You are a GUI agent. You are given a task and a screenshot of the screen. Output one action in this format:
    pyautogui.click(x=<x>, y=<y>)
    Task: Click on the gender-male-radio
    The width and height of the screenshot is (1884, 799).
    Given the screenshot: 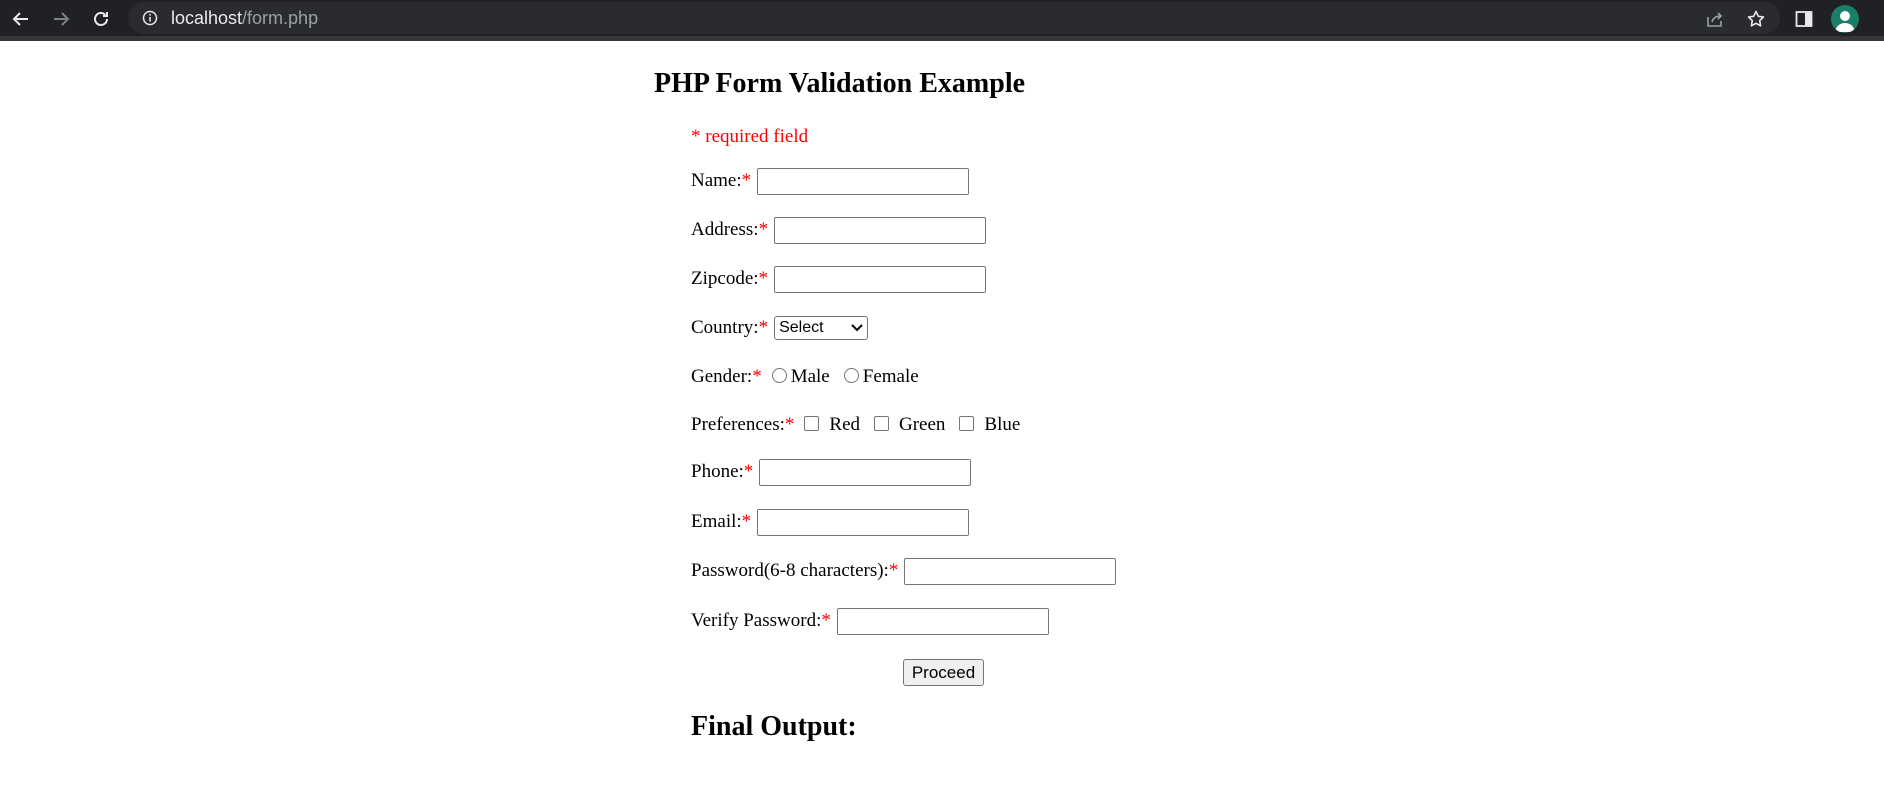 What is the action you would take?
    pyautogui.click(x=779, y=375)
    